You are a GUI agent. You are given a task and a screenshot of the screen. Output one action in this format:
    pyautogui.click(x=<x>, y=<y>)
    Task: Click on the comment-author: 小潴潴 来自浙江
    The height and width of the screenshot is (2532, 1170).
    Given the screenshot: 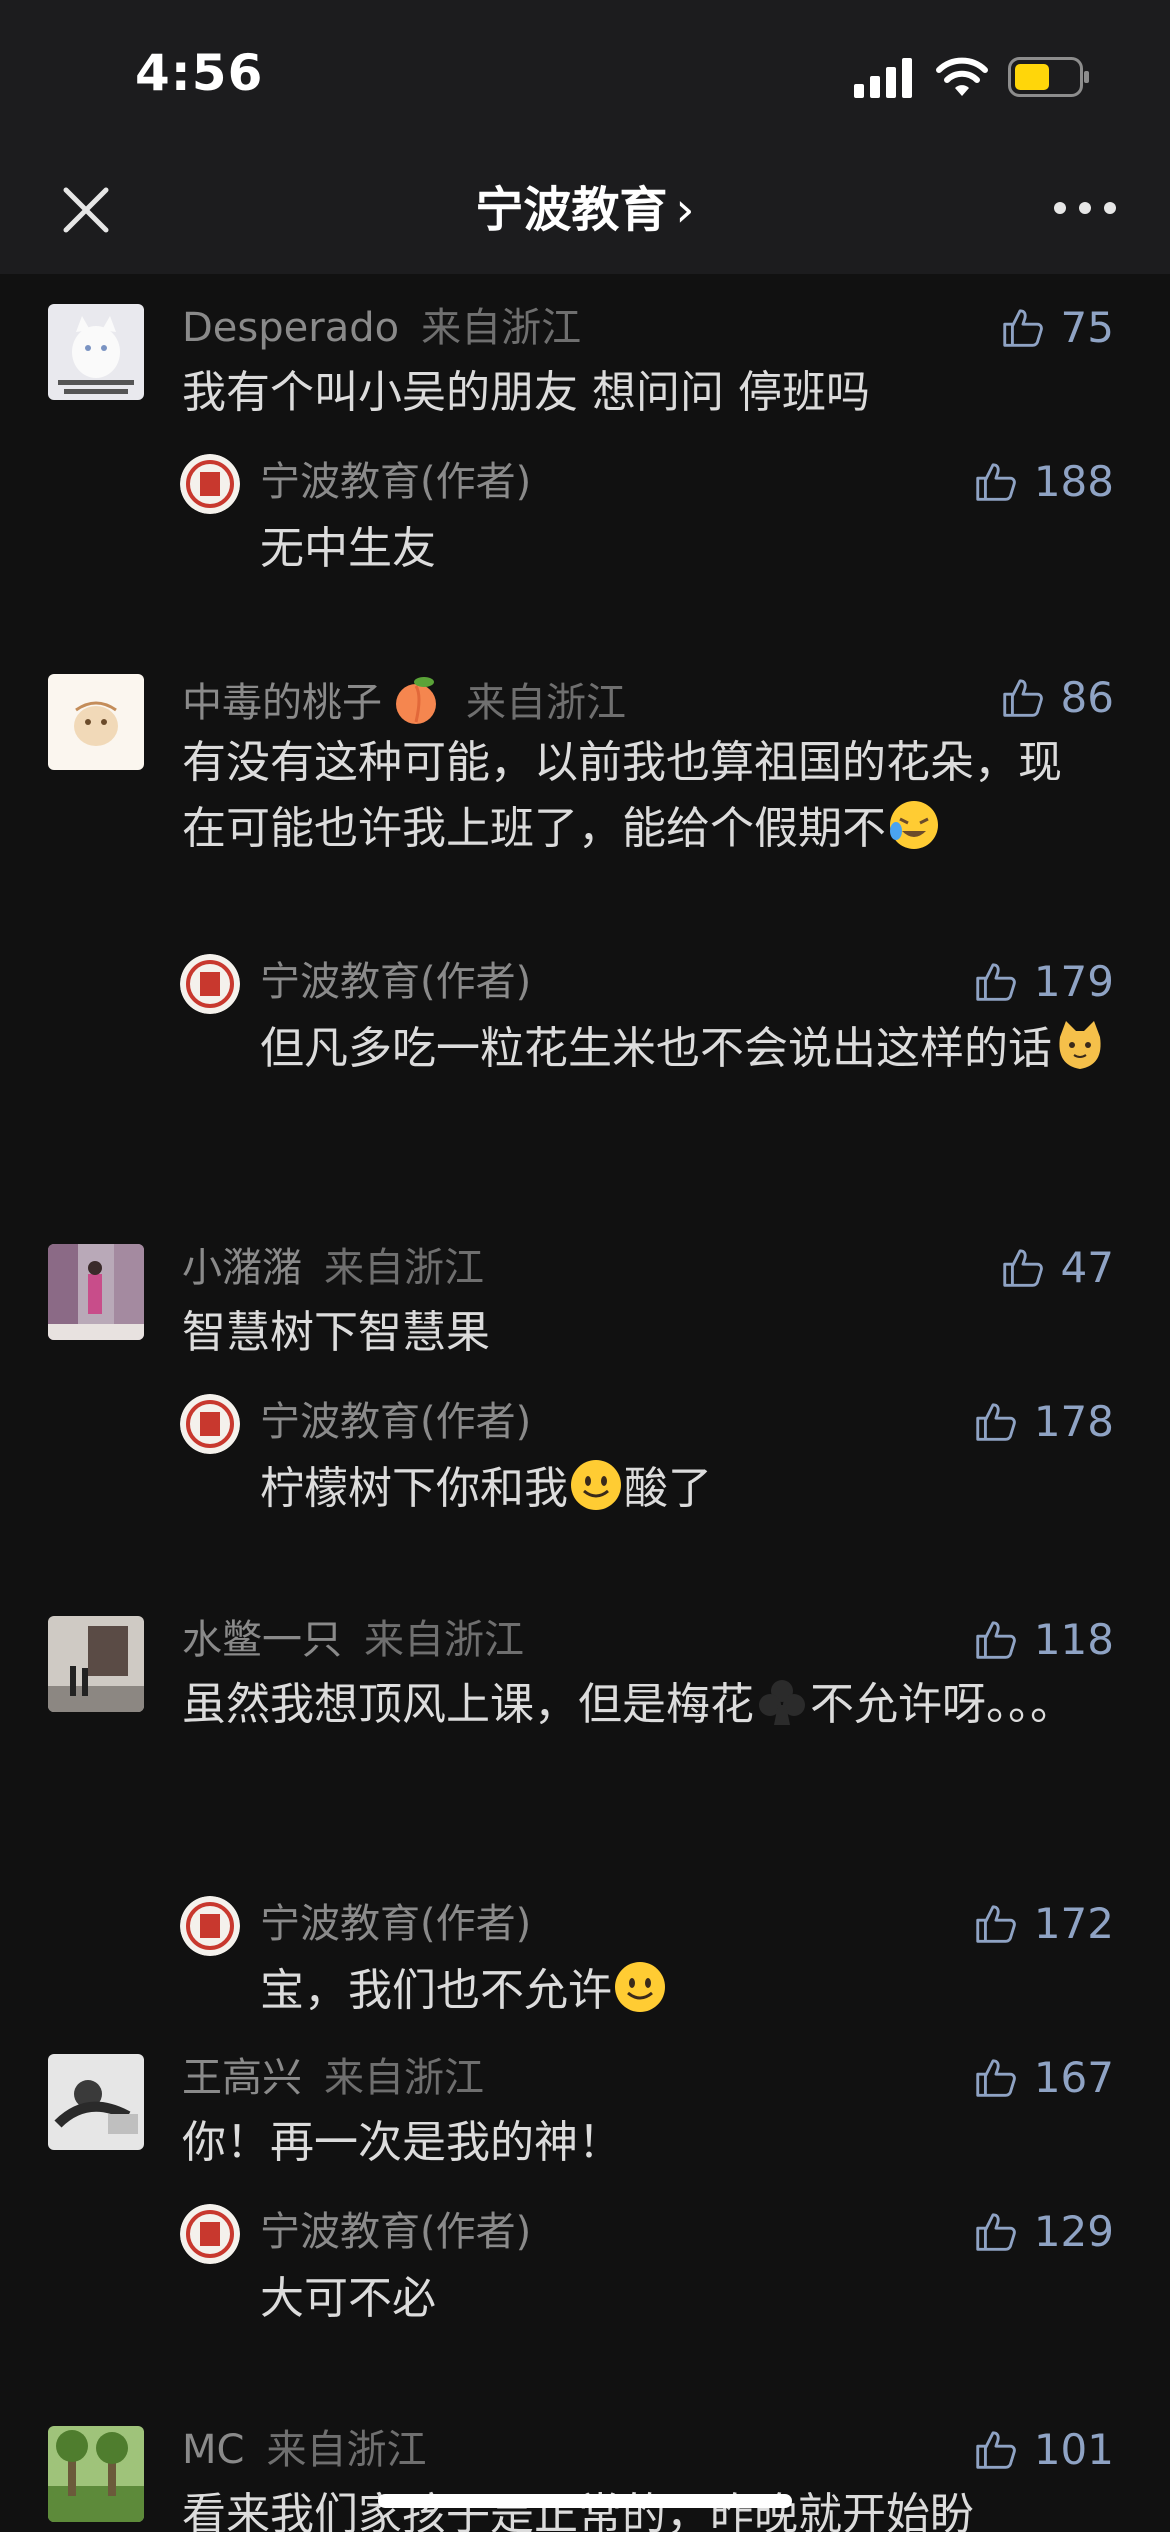 What is the action you would take?
    pyautogui.click(x=333, y=1268)
    